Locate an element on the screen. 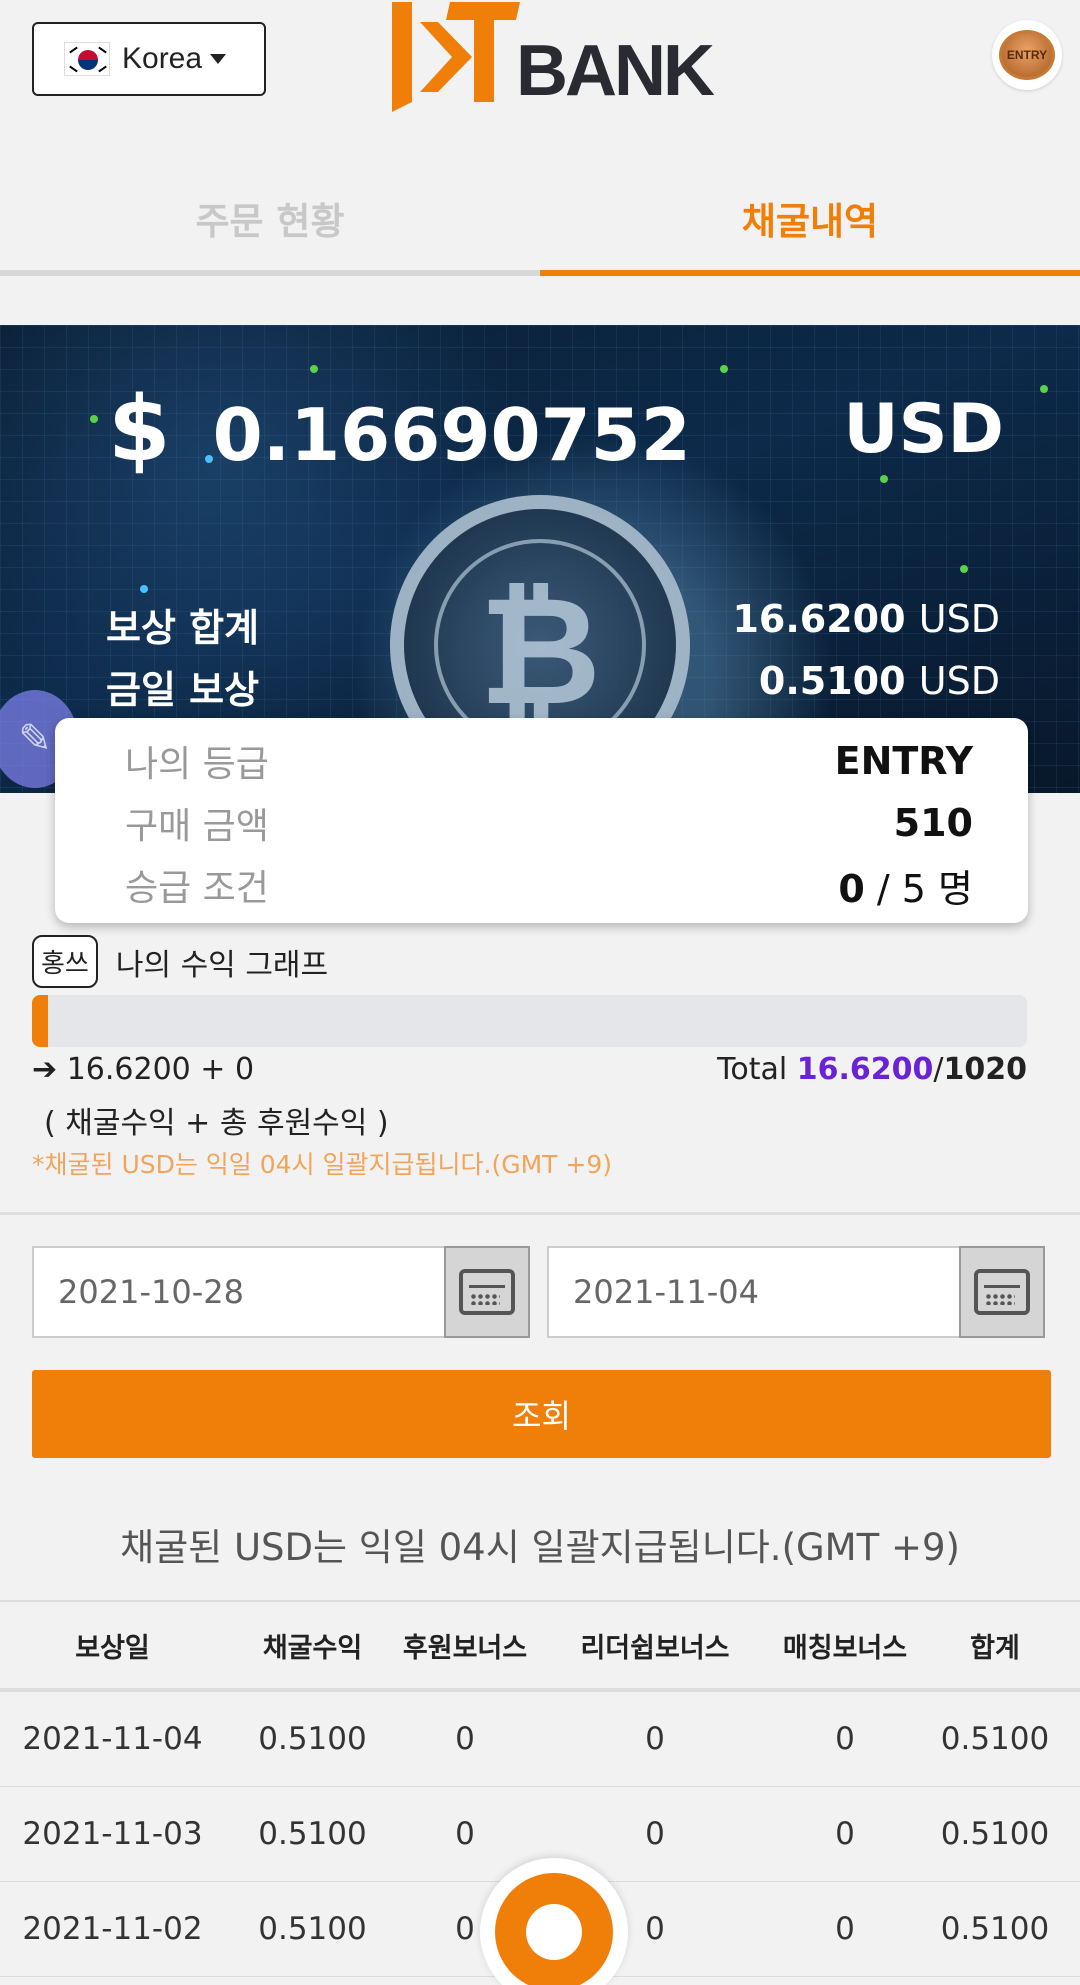 The width and height of the screenshot is (1080, 1985). entry-badge-icon: ENTRY is located at coordinates (1027, 55).